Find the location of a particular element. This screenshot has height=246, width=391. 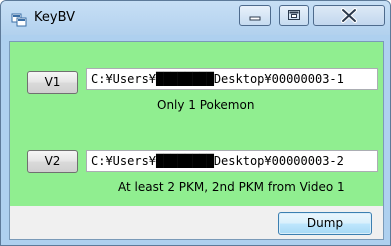

maximize-icon is located at coordinates (294, 15).